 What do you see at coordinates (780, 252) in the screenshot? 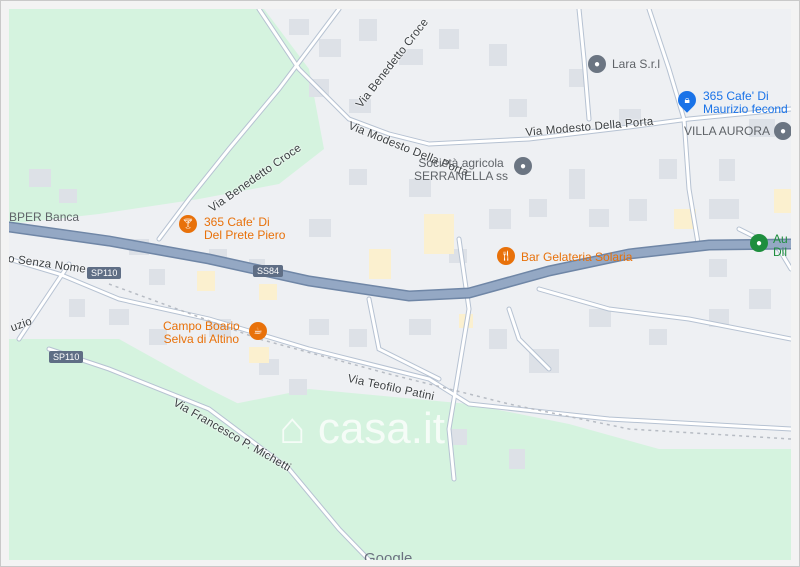
I see `poi-au-line2: Dil` at bounding box center [780, 252].